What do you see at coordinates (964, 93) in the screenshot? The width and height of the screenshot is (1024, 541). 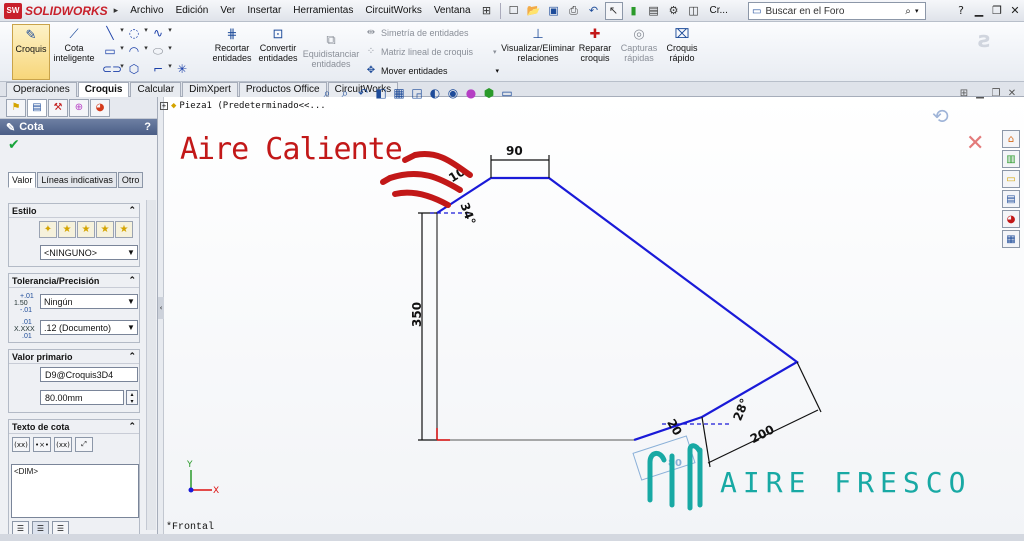 I see `viewport-split-icon: ⊞` at bounding box center [964, 93].